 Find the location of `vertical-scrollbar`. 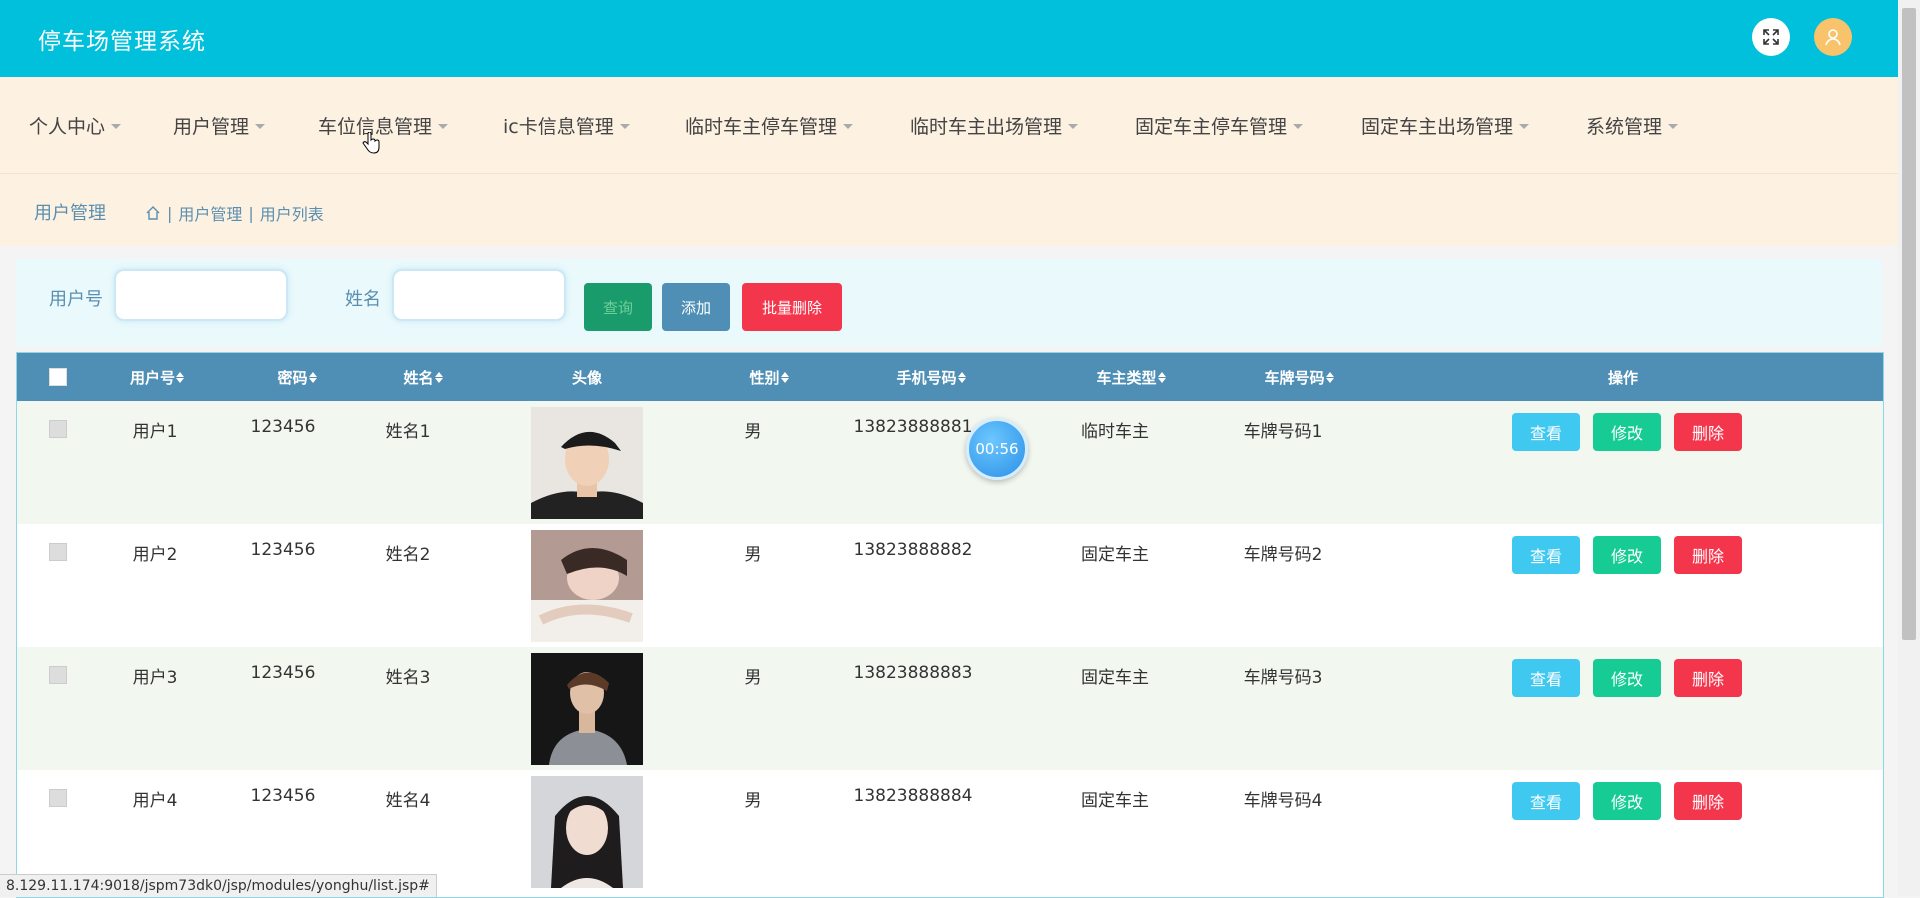

vertical-scrollbar is located at coordinates (1909, 448).